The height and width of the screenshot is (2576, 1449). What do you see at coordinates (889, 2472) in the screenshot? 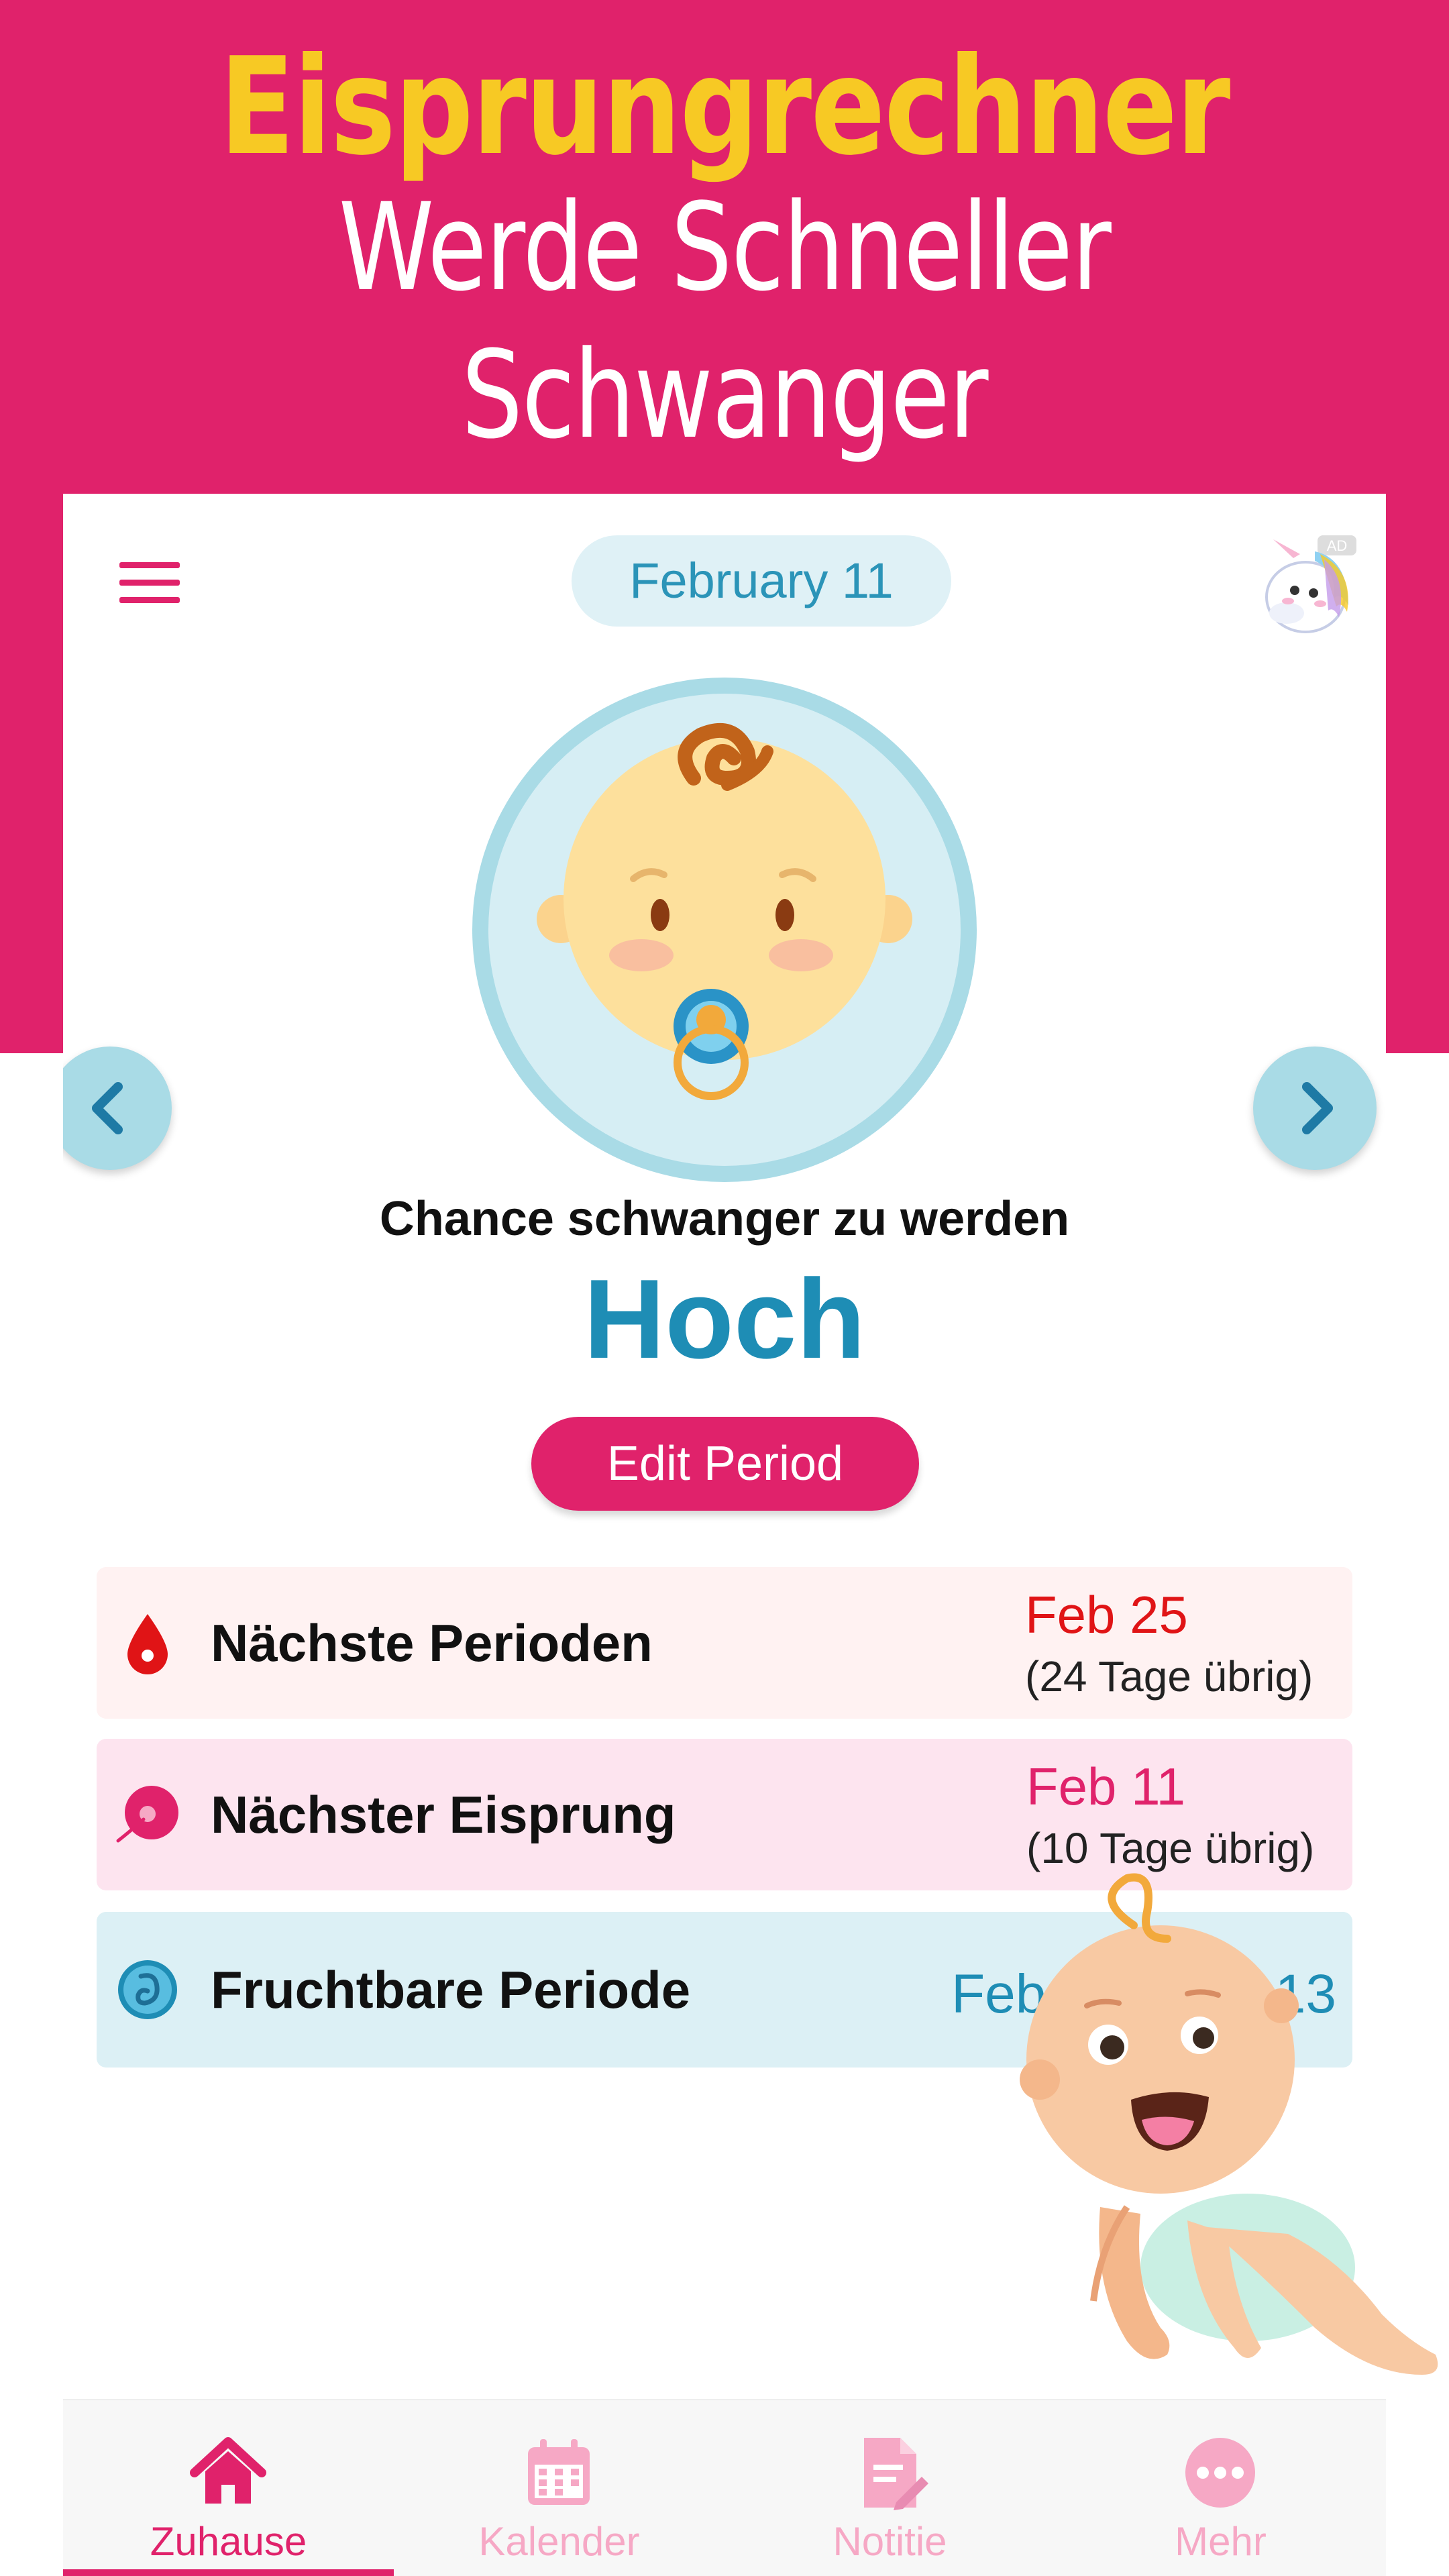
I see `note-icon` at bounding box center [889, 2472].